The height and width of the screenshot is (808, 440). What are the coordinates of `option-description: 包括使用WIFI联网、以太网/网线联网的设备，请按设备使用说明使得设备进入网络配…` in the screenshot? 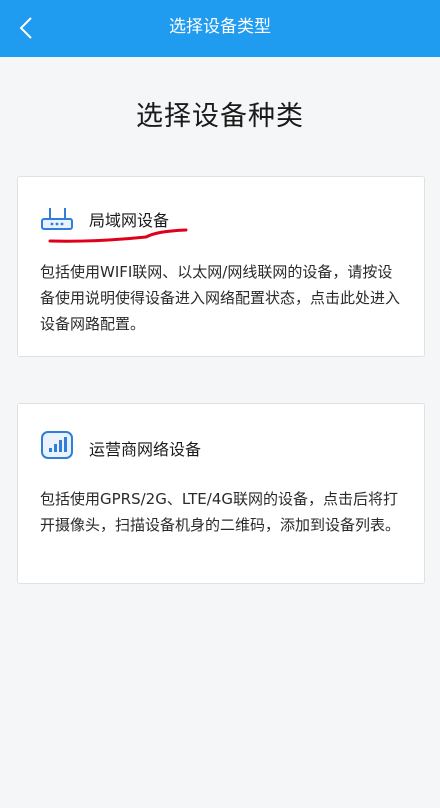 It's located at (220, 298).